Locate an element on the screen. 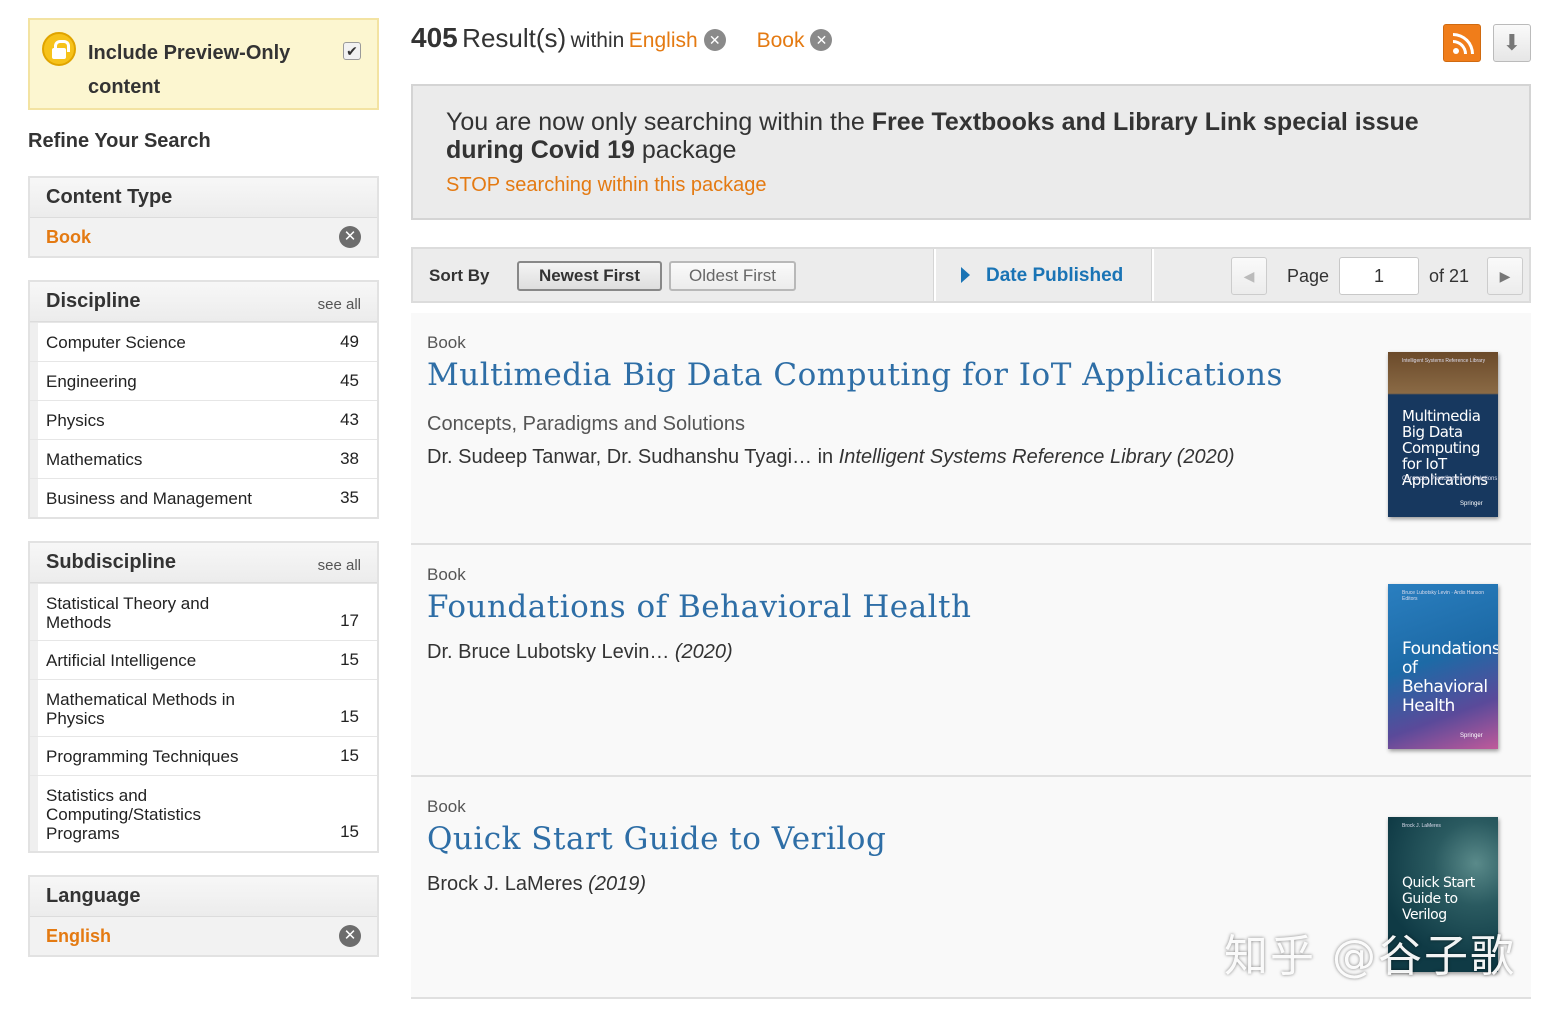 The image size is (1553, 1010). selected-filter-label: English is located at coordinates (79, 936).